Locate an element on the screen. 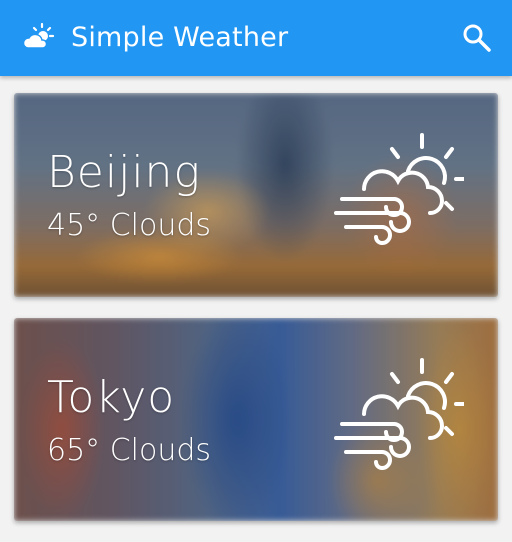 This screenshot has height=542, width=512. app-bar: Simple Weather is located at coordinates (256, 38).